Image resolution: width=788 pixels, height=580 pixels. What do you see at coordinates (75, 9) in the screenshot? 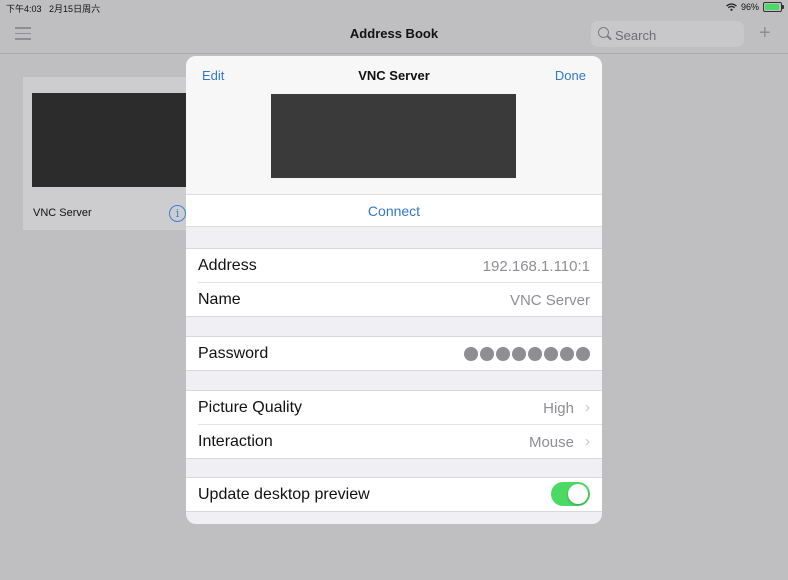
I see `status-date: 2月15日周六` at bounding box center [75, 9].